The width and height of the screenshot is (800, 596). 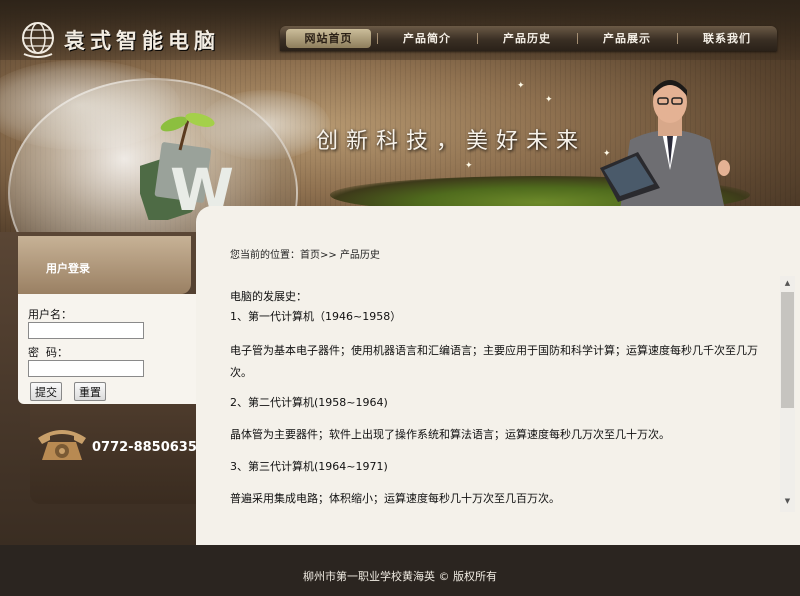 I want to click on main-nav: 网站首页 产品简介 产品历史 产品展示 联系我们, so click(x=528, y=38).